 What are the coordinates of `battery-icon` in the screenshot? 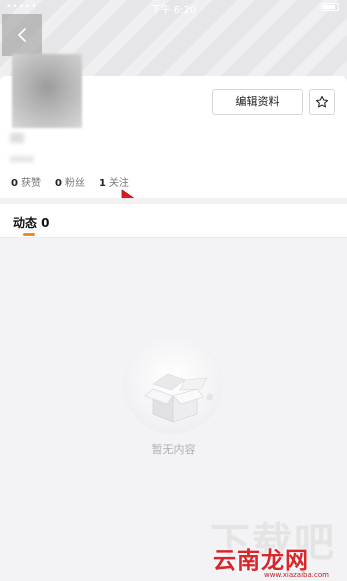 It's located at (330, 7).